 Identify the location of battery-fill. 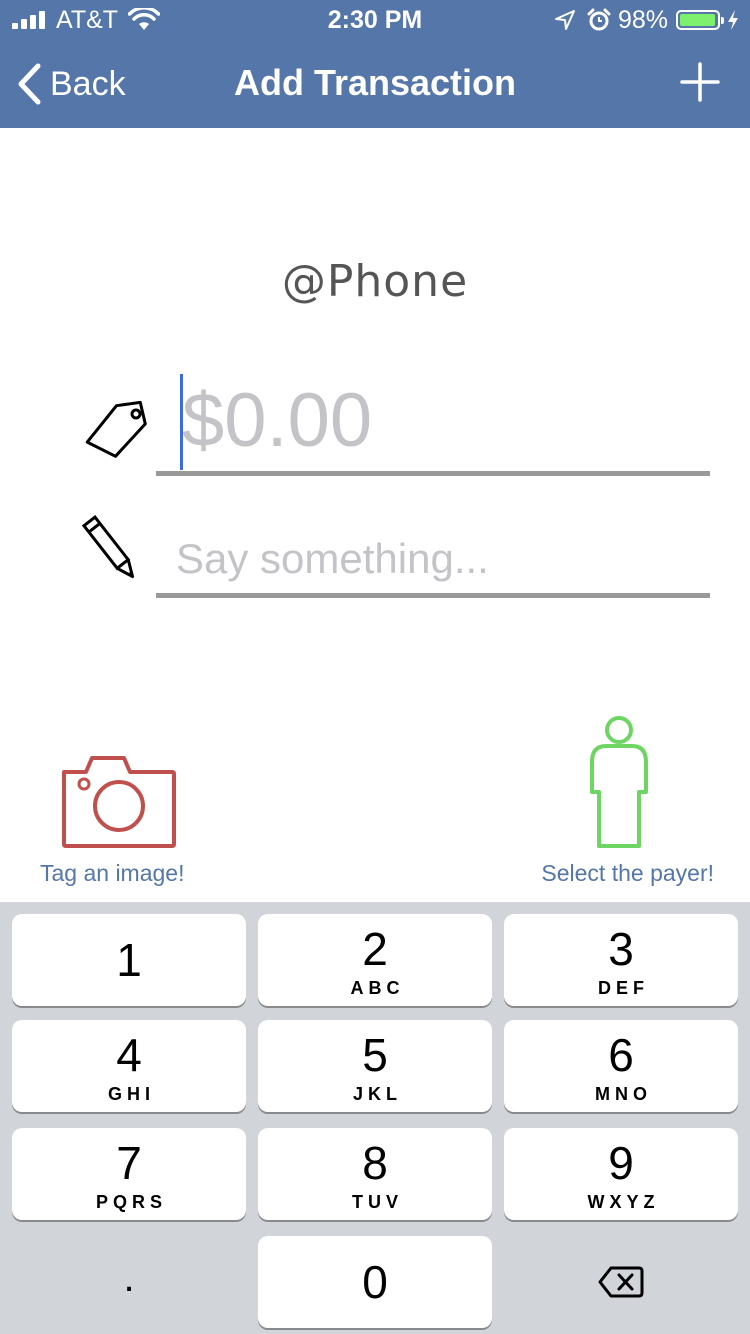
(698, 20).